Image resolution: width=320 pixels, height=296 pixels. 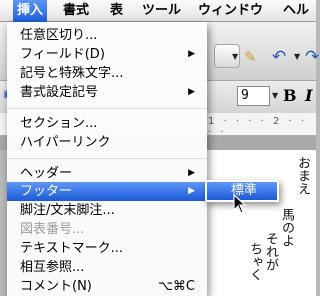 What do you see at coordinates (46, 173) in the screenshot?
I see `menu-item-label: ヘッダー` at bounding box center [46, 173].